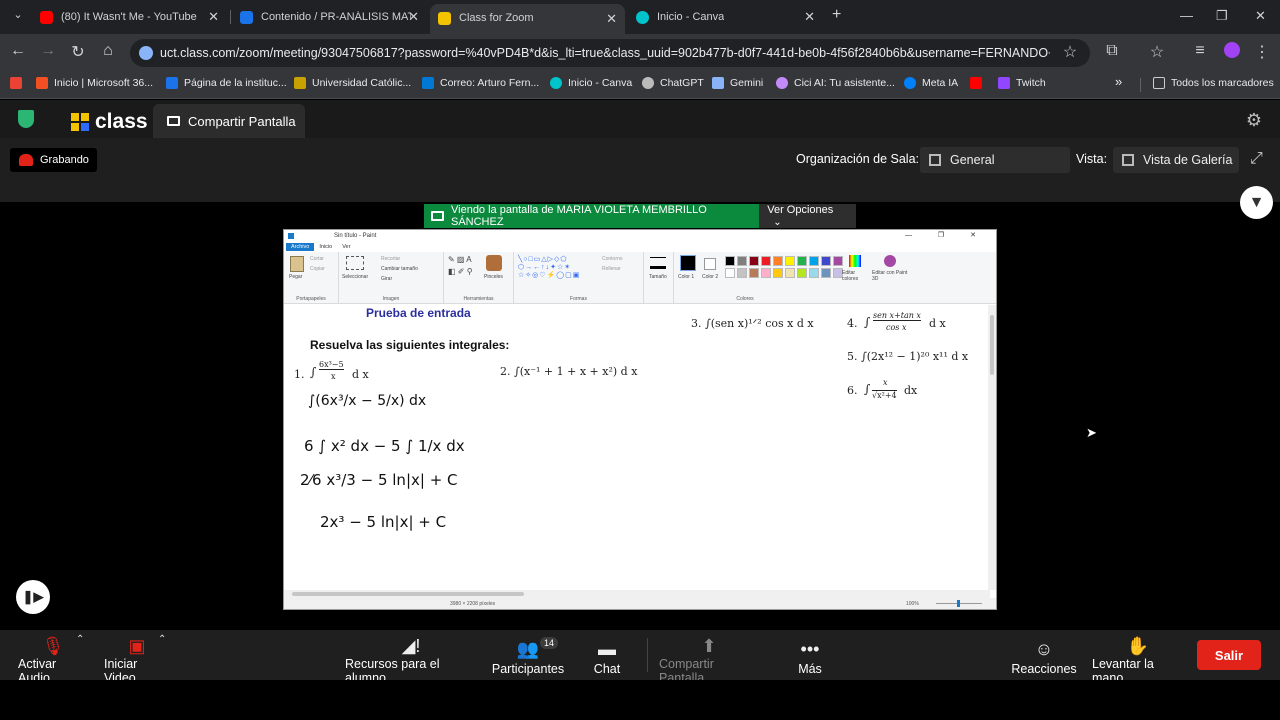 The width and height of the screenshot is (1280, 720). What do you see at coordinates (329, 17) in the screenshot?
I see `tab-contenido: Contenido / PR-ANÁLISIS MATE ✕` at bounding box center [329, 17].